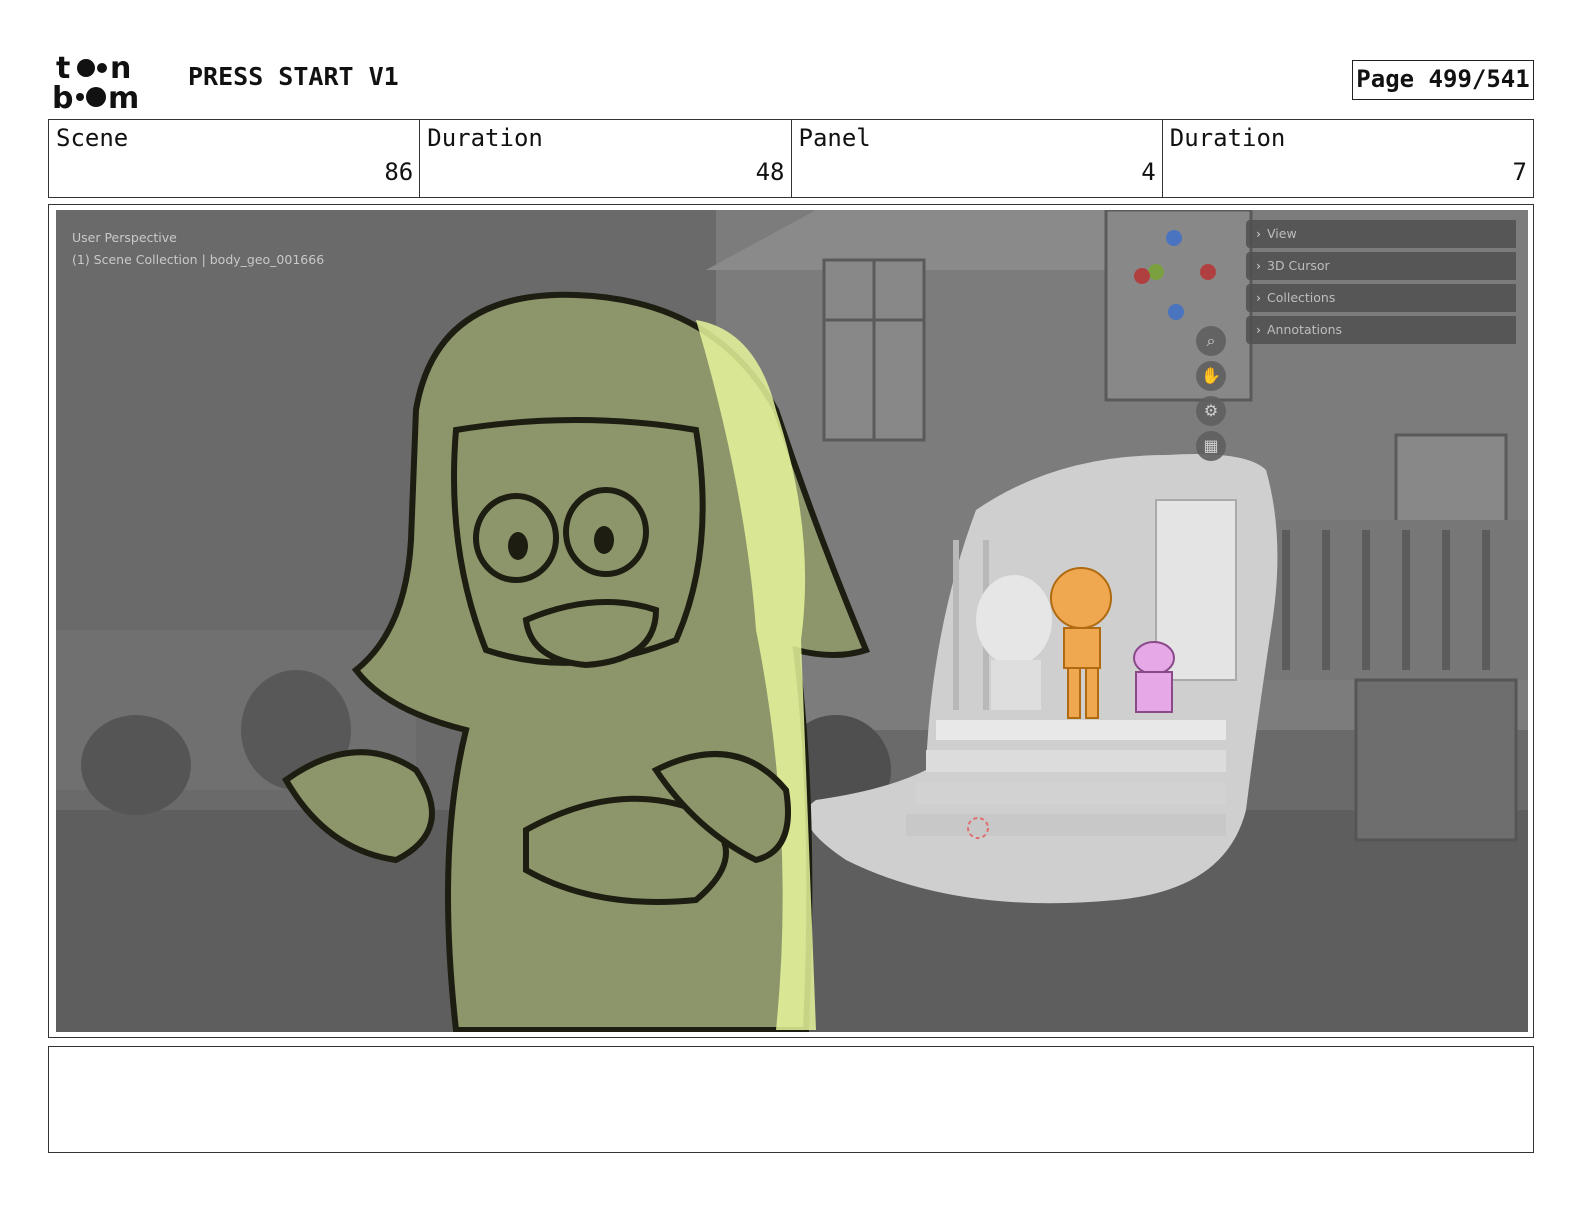  I want to click on perspective-label: User Perspective, so click(124, 237).